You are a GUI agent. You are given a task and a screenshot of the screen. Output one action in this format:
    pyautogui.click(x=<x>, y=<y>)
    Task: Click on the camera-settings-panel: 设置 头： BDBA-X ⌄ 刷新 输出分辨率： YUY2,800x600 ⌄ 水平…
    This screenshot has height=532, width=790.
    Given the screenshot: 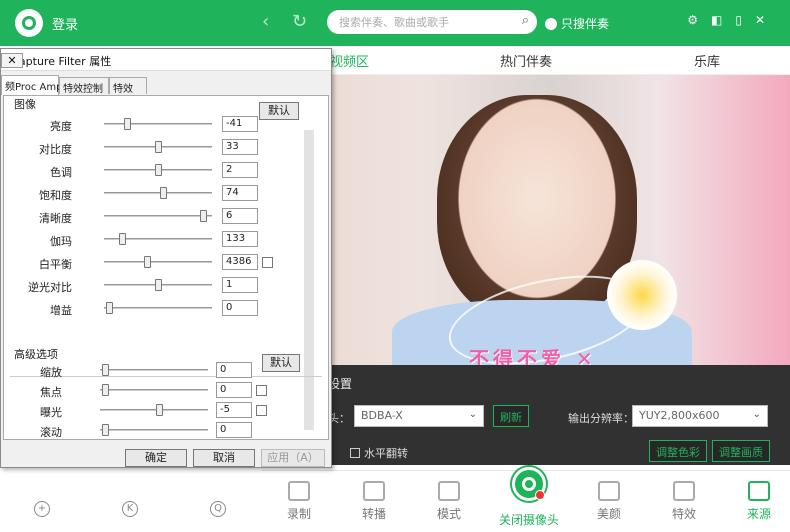 What is the action you would take?
    pyautogui.click(x=526, y=415)
    